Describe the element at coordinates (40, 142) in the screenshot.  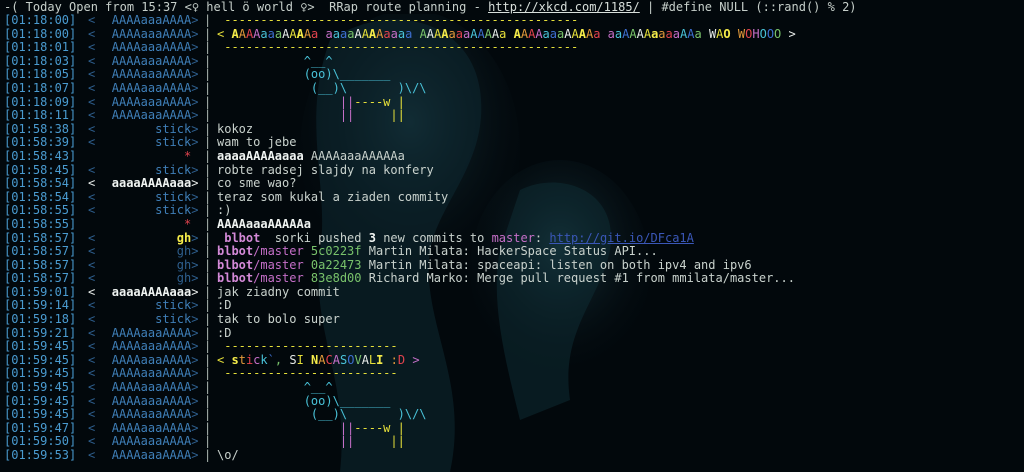
I see `timestamp: [01:58:39]` at that location.